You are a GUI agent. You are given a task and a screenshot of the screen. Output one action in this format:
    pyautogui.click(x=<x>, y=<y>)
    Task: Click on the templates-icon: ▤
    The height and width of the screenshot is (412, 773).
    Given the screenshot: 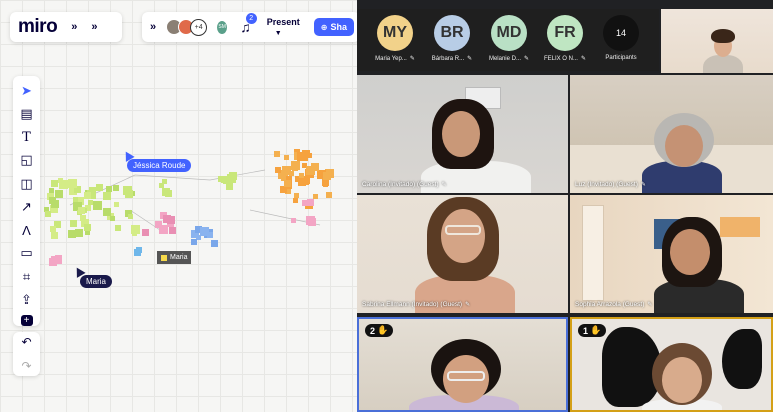 What is the action you would take?
    pyautogui.click(x=27, y=113)
    